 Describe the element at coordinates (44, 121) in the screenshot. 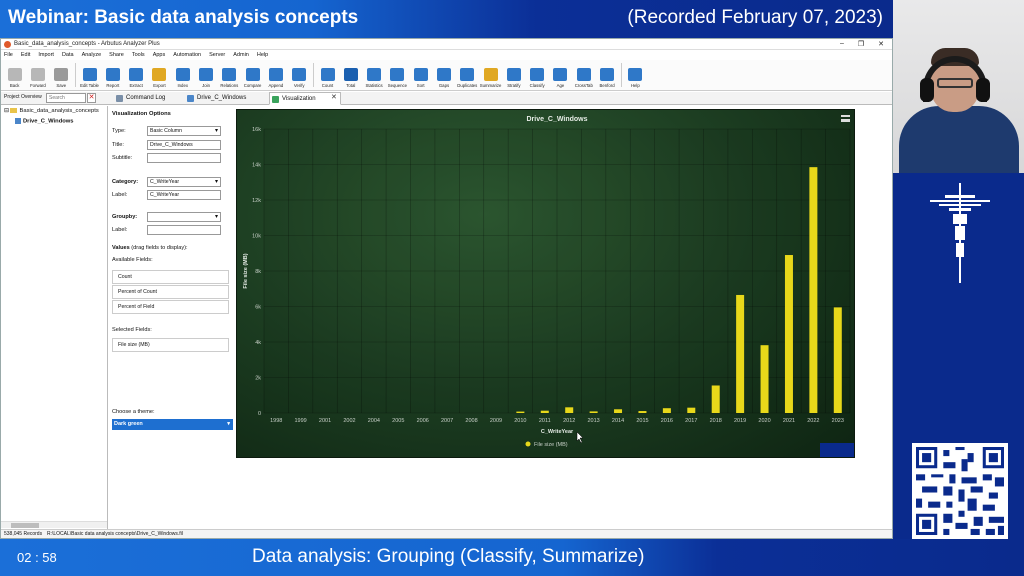

I see `tree-table-item: Drive_C_Windows` at that location.